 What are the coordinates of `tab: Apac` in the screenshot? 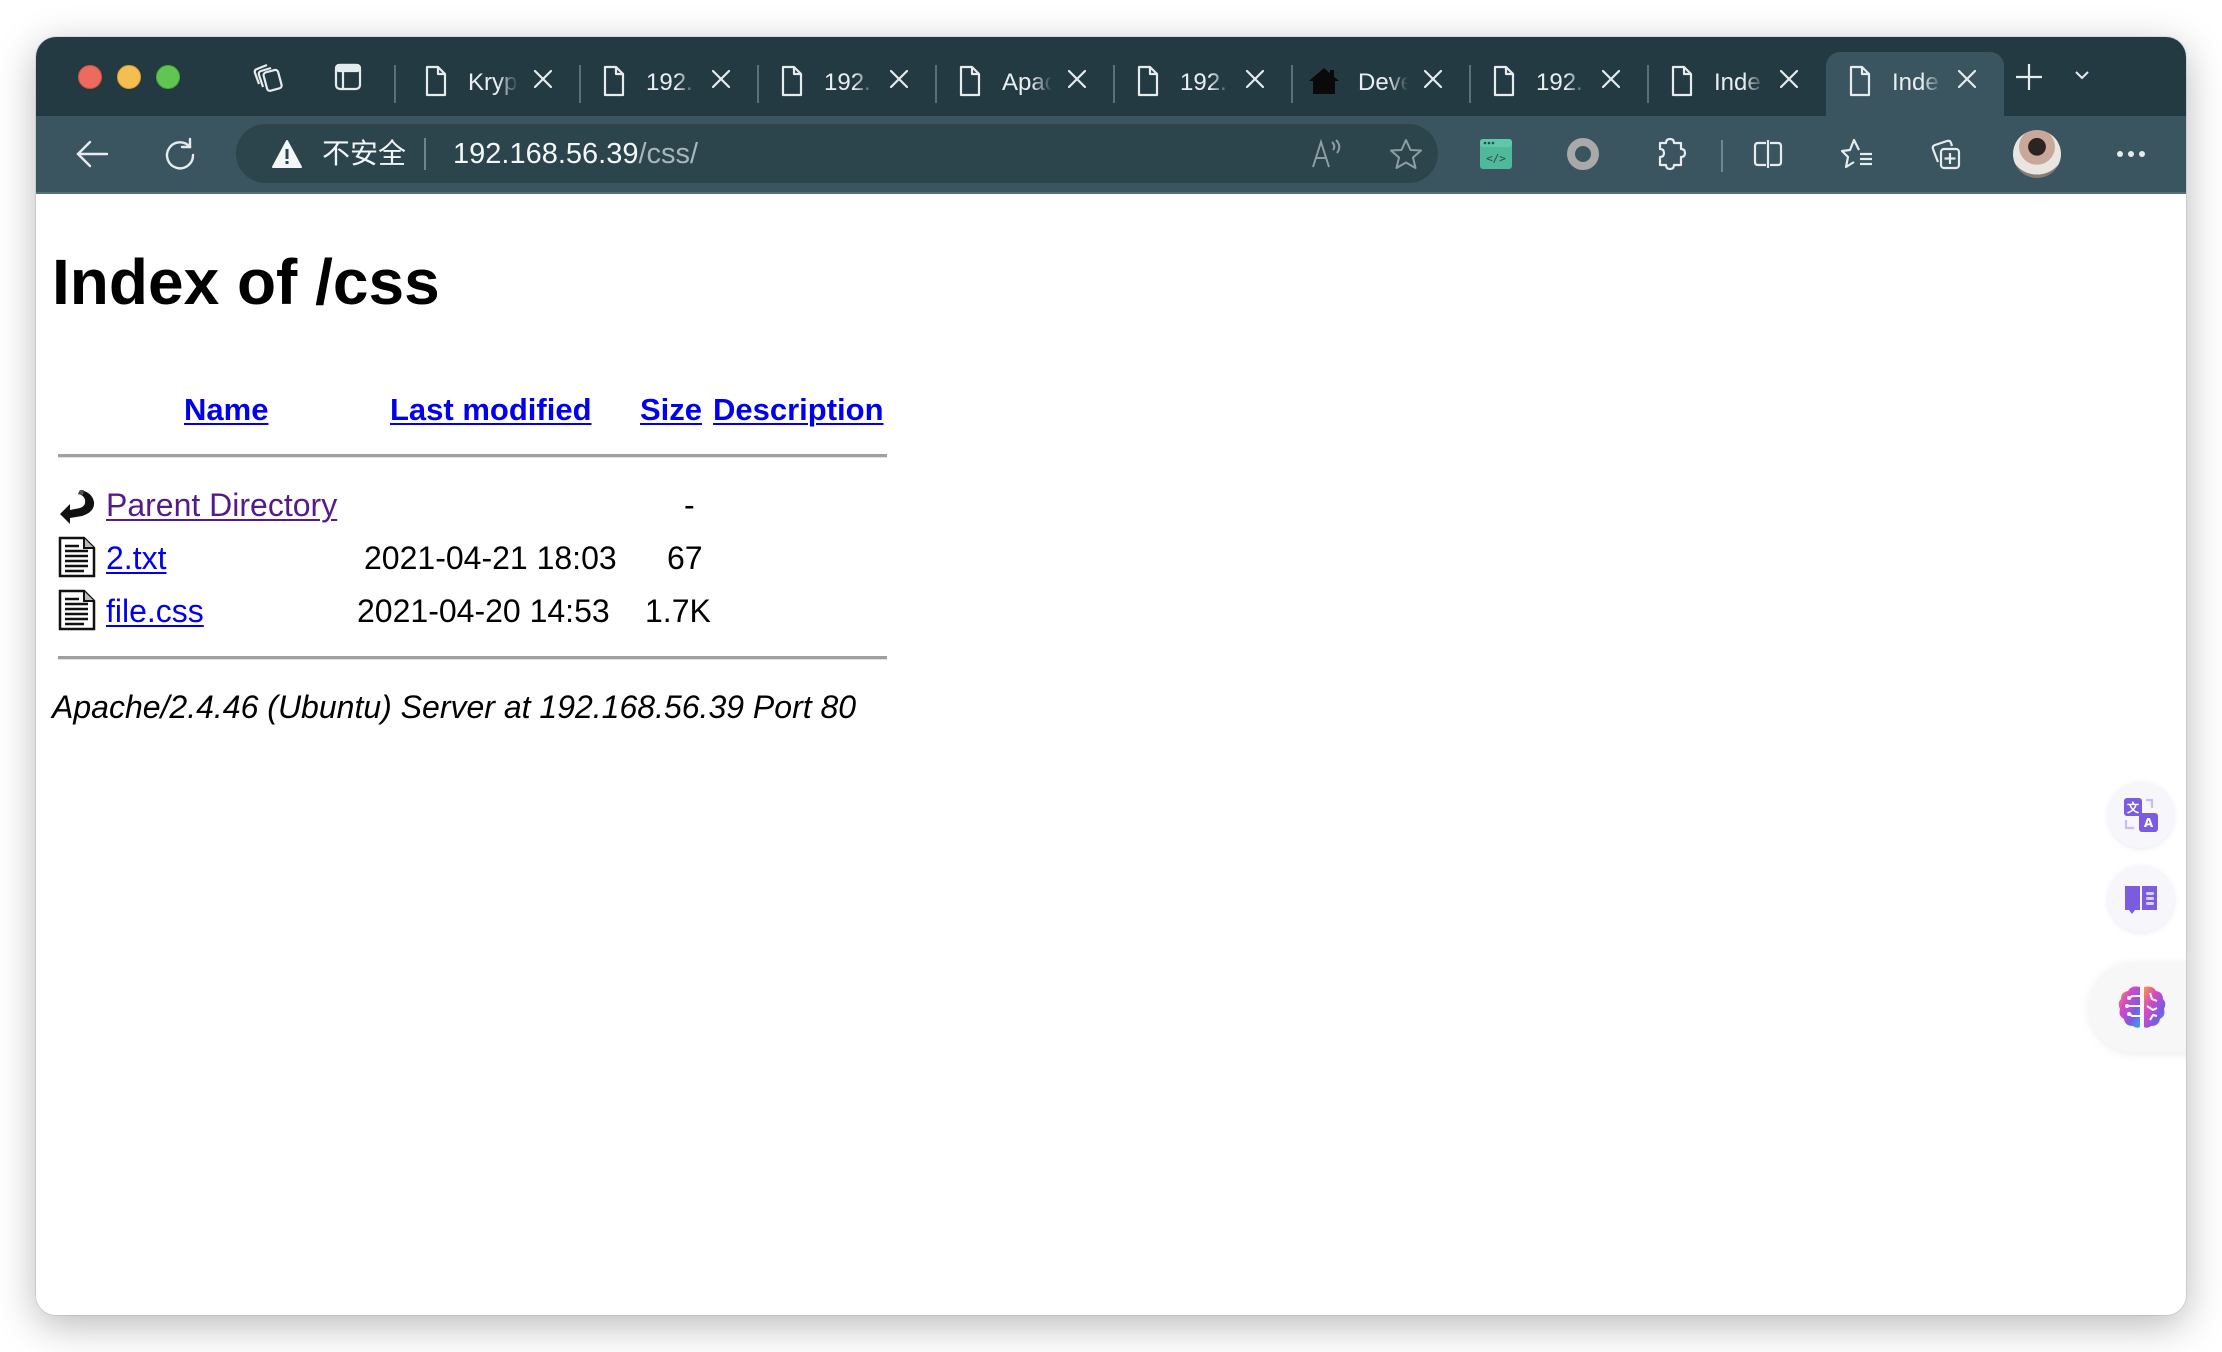 It's located at (1024, 84).